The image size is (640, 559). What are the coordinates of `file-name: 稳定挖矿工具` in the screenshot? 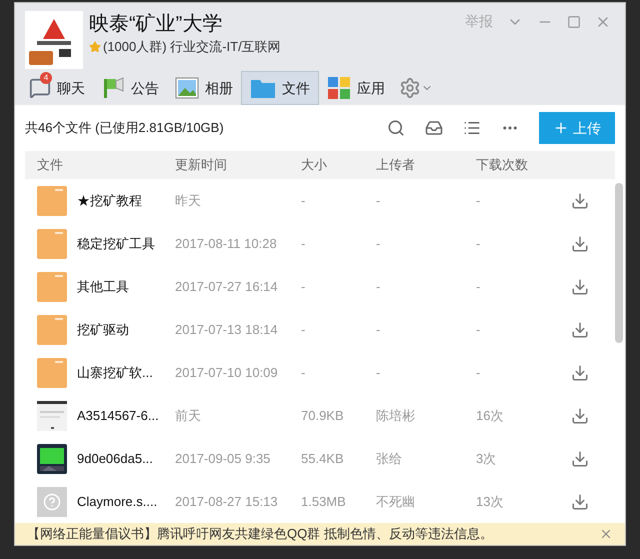 It's located at (116, 244).